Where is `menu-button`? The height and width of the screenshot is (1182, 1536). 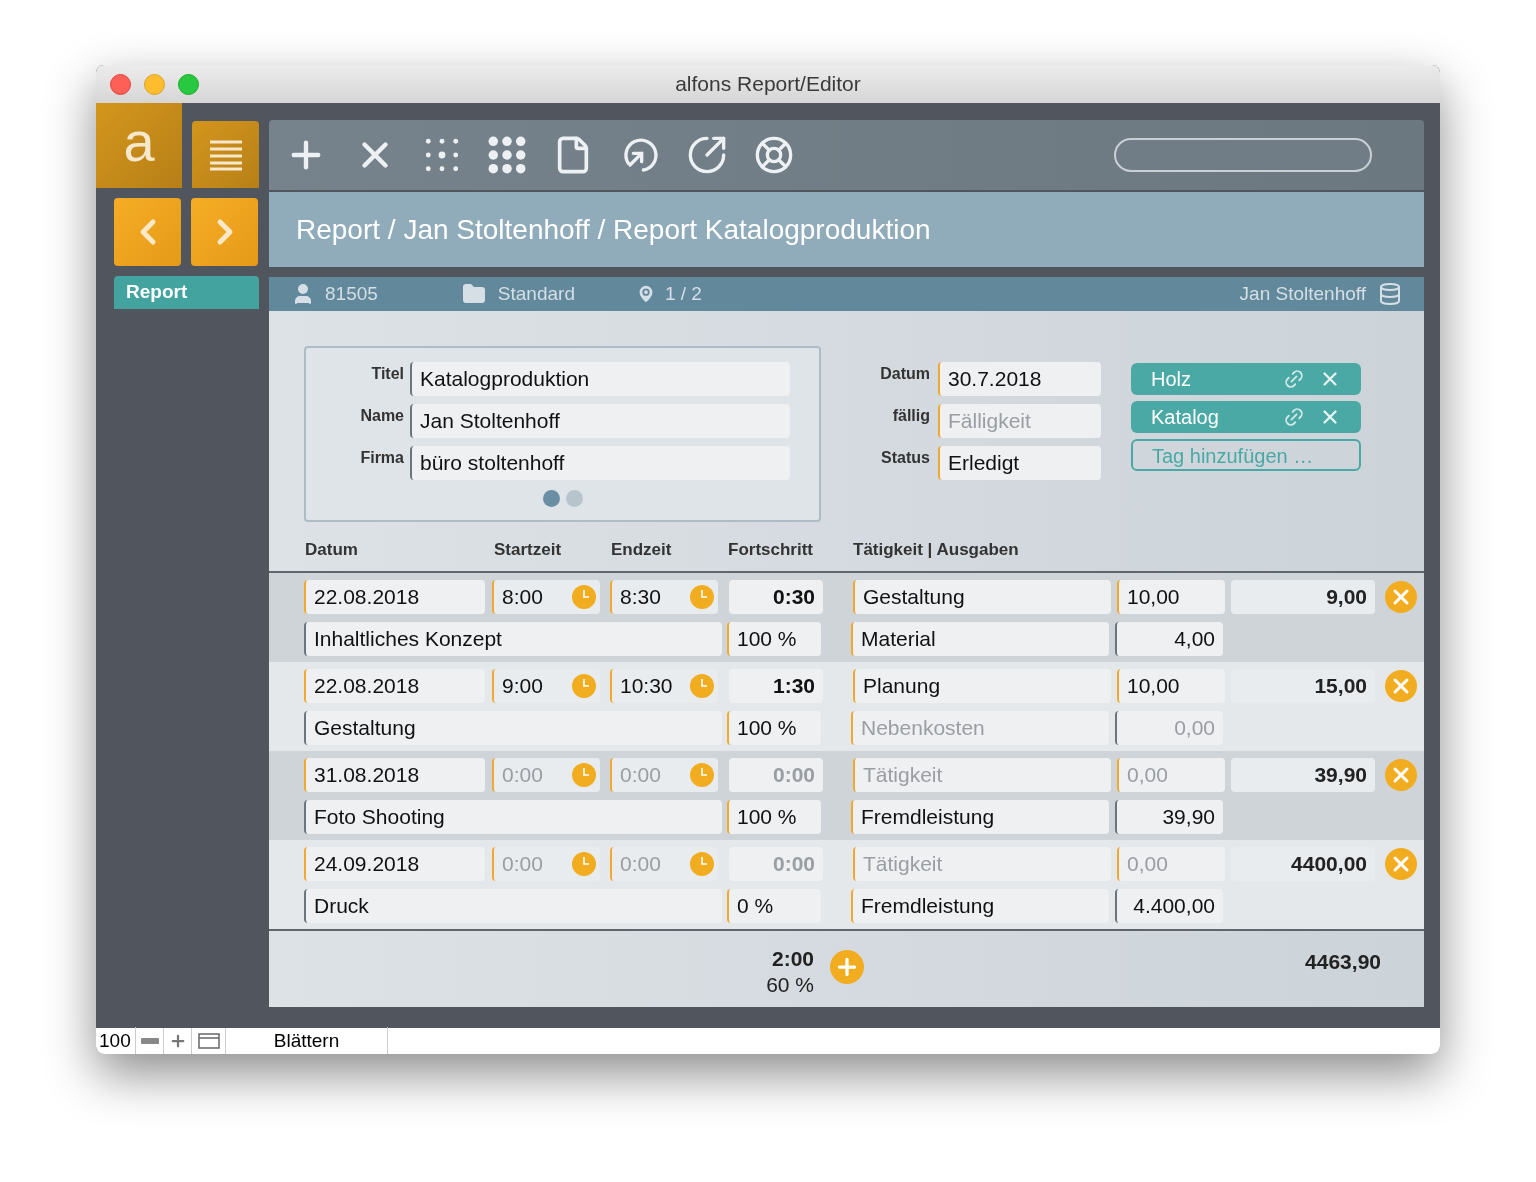
menu-button is located at coordinates (225, 154).